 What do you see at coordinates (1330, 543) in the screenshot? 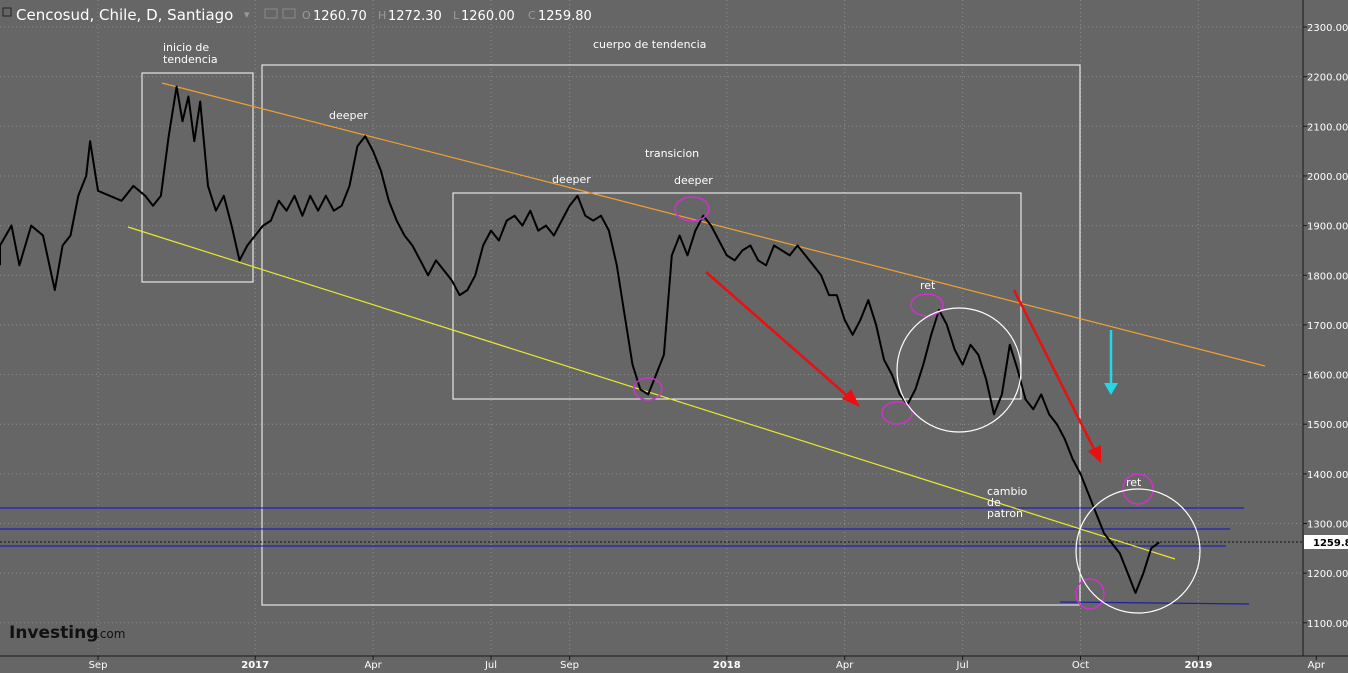
I see `last-price-value: 1259.80` at bounding box center [1330, 543].